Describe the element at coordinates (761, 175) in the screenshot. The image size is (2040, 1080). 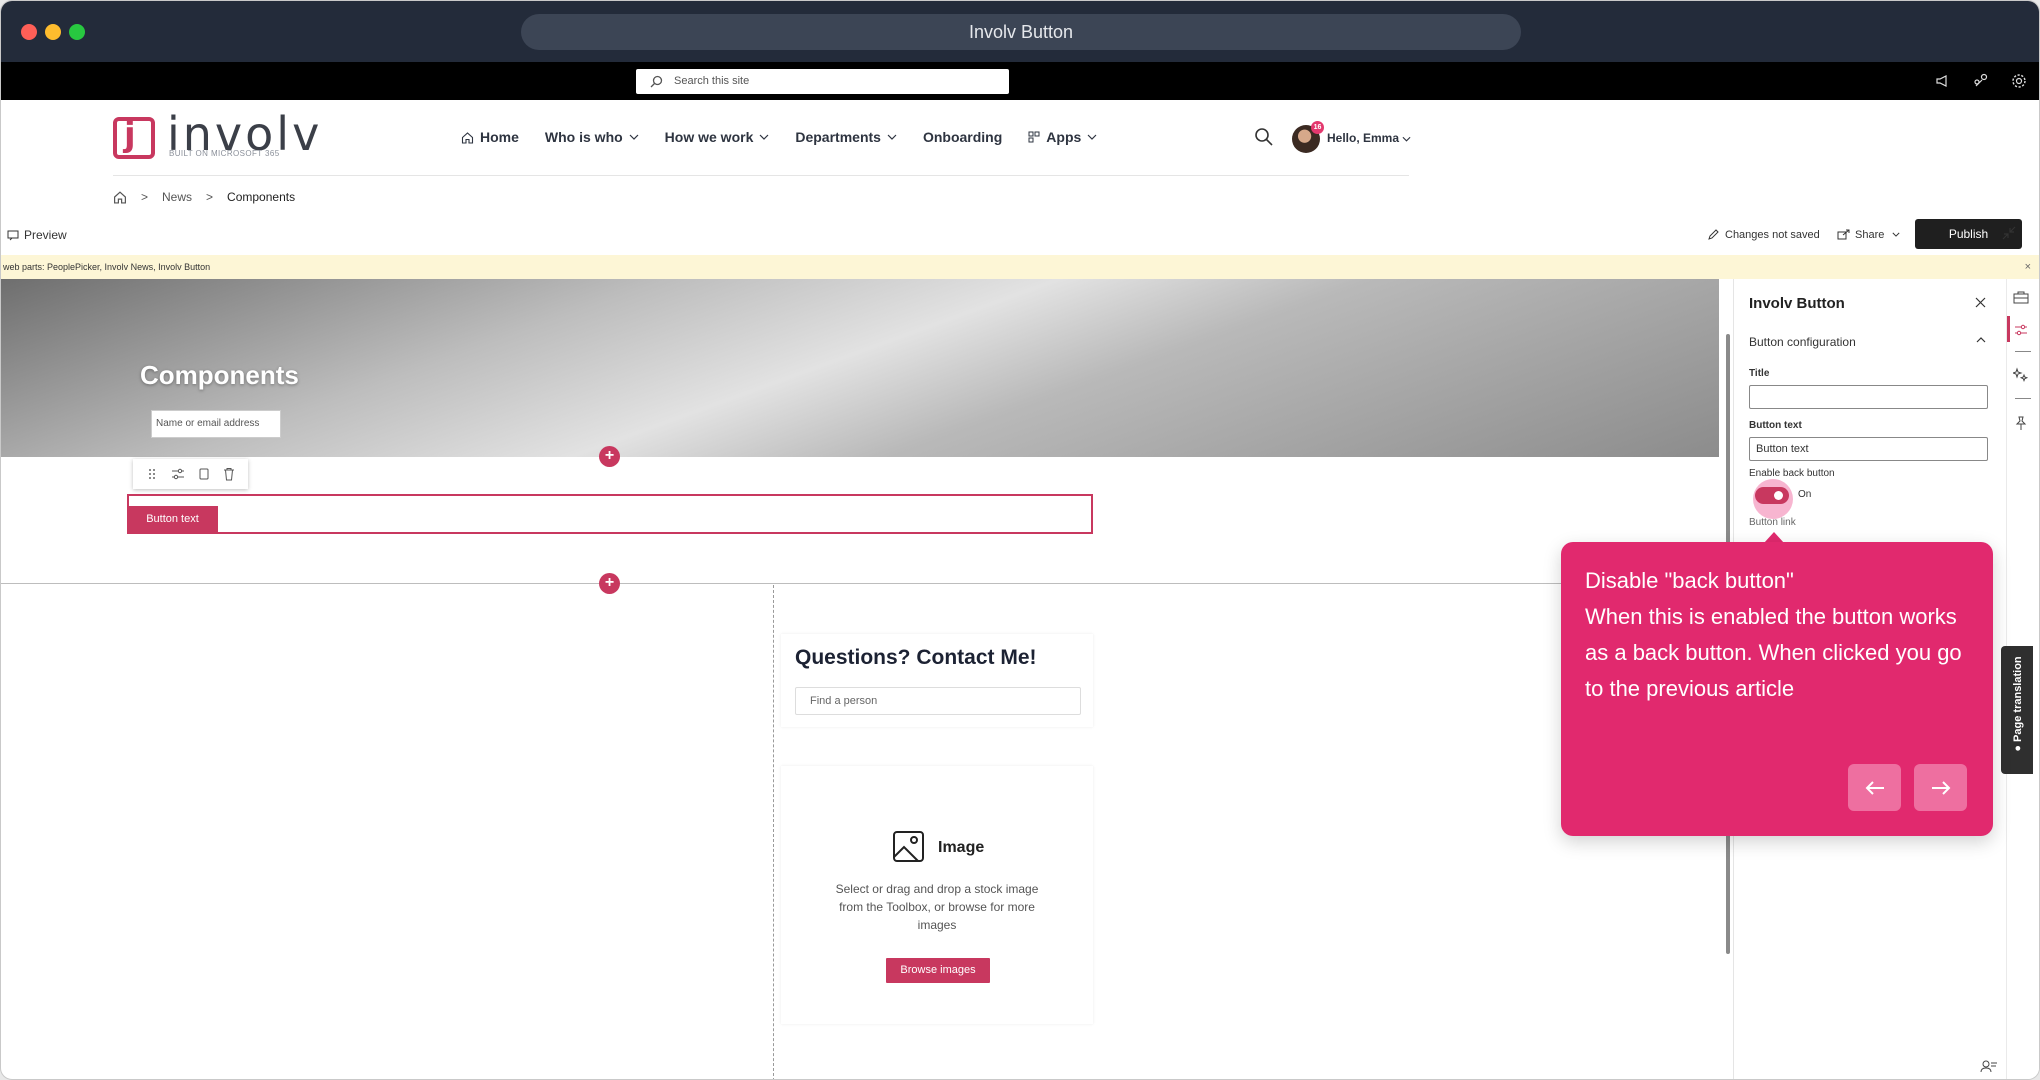
I see `header-divider` at that location.